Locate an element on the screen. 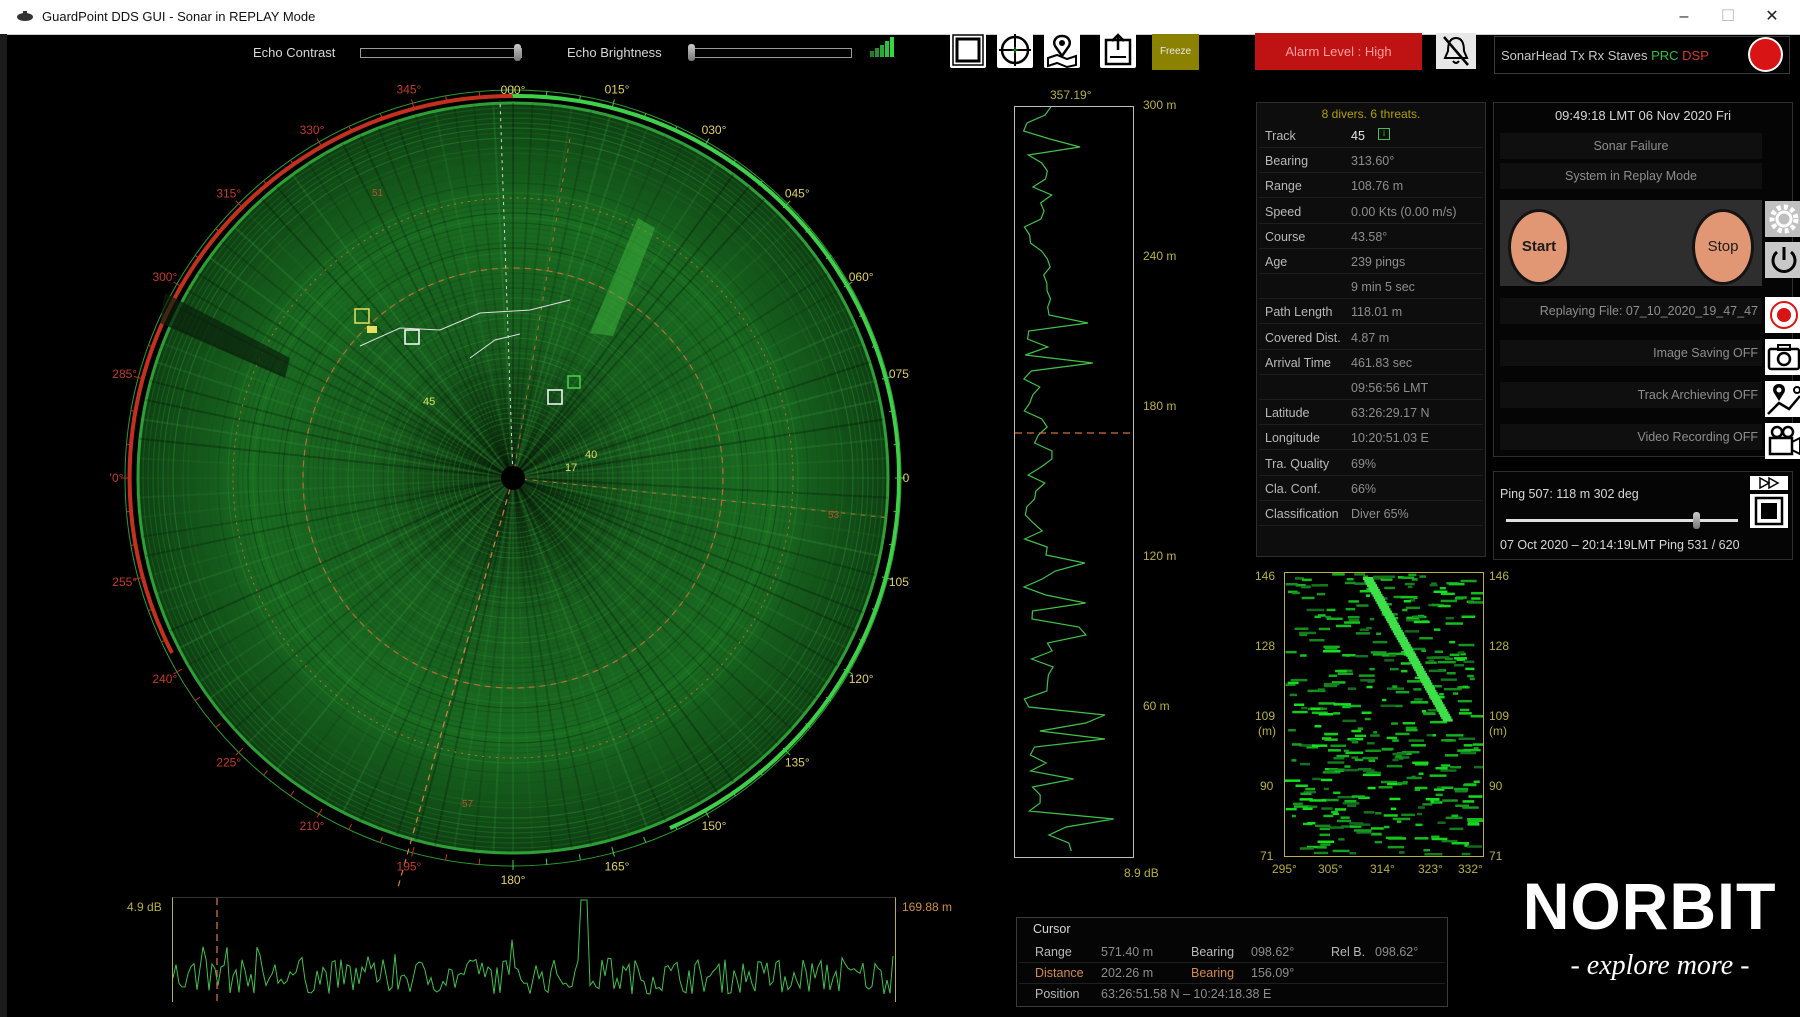  stop-replay-button is located at coordinates (1769, 511).